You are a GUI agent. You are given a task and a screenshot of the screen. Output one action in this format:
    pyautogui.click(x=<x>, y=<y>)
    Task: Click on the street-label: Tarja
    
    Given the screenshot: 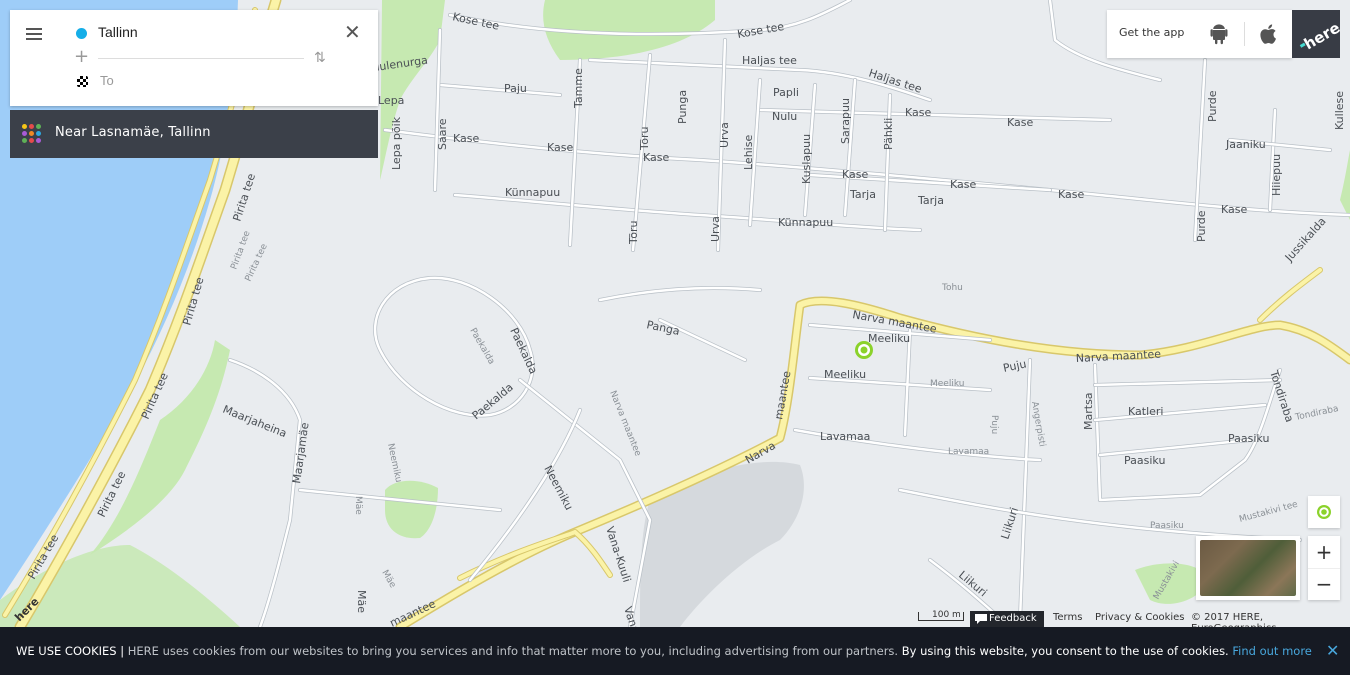 What is the action you would take?
    pyautogui.click(x=862, y=194)
    